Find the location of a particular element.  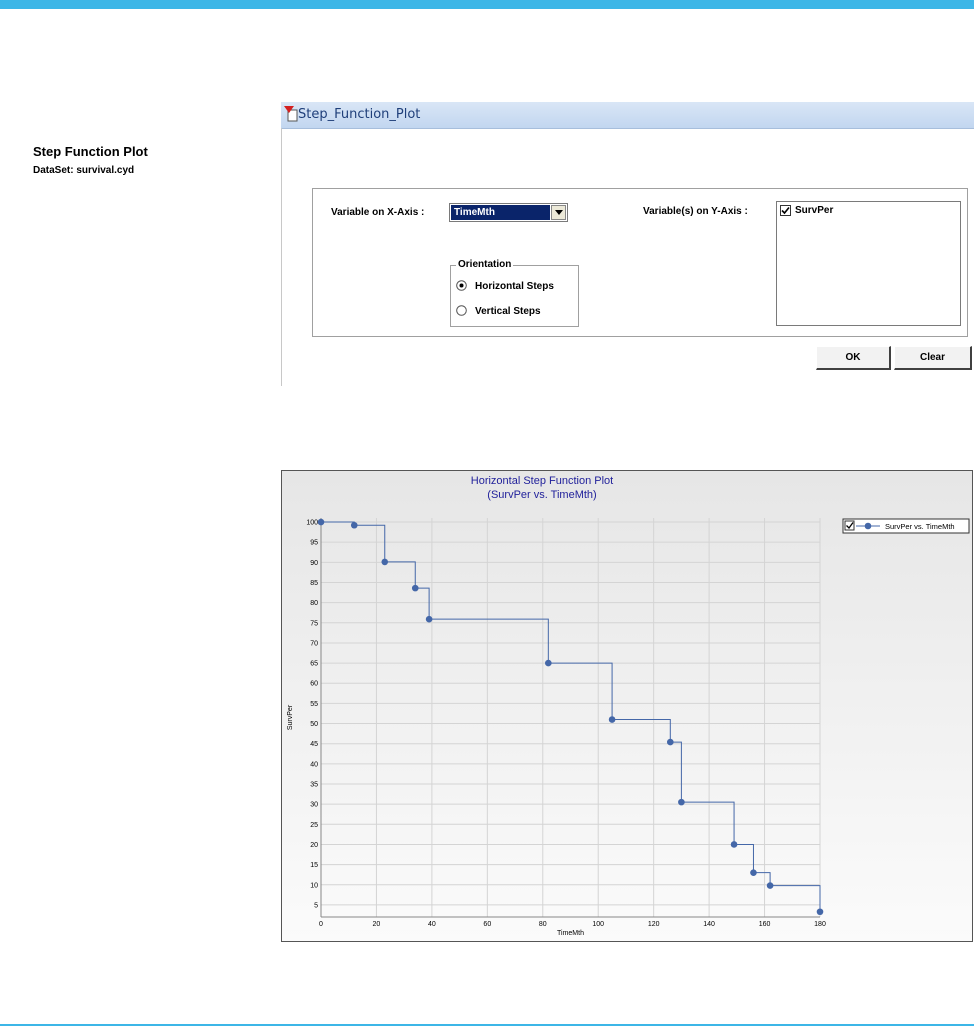

y-tick-label: 75 is located at coordinates (314, 623).